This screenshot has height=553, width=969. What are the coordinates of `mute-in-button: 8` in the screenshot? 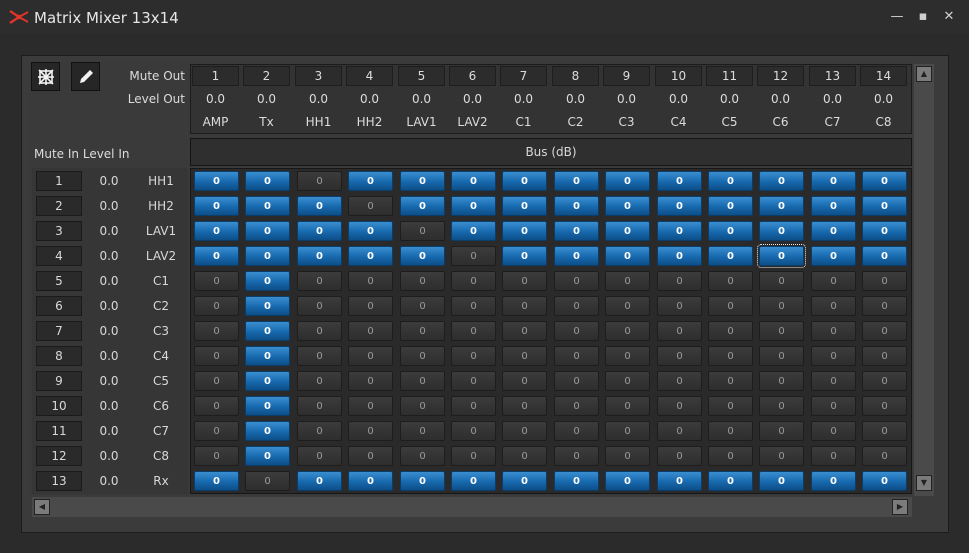 It's located at (59, 356).